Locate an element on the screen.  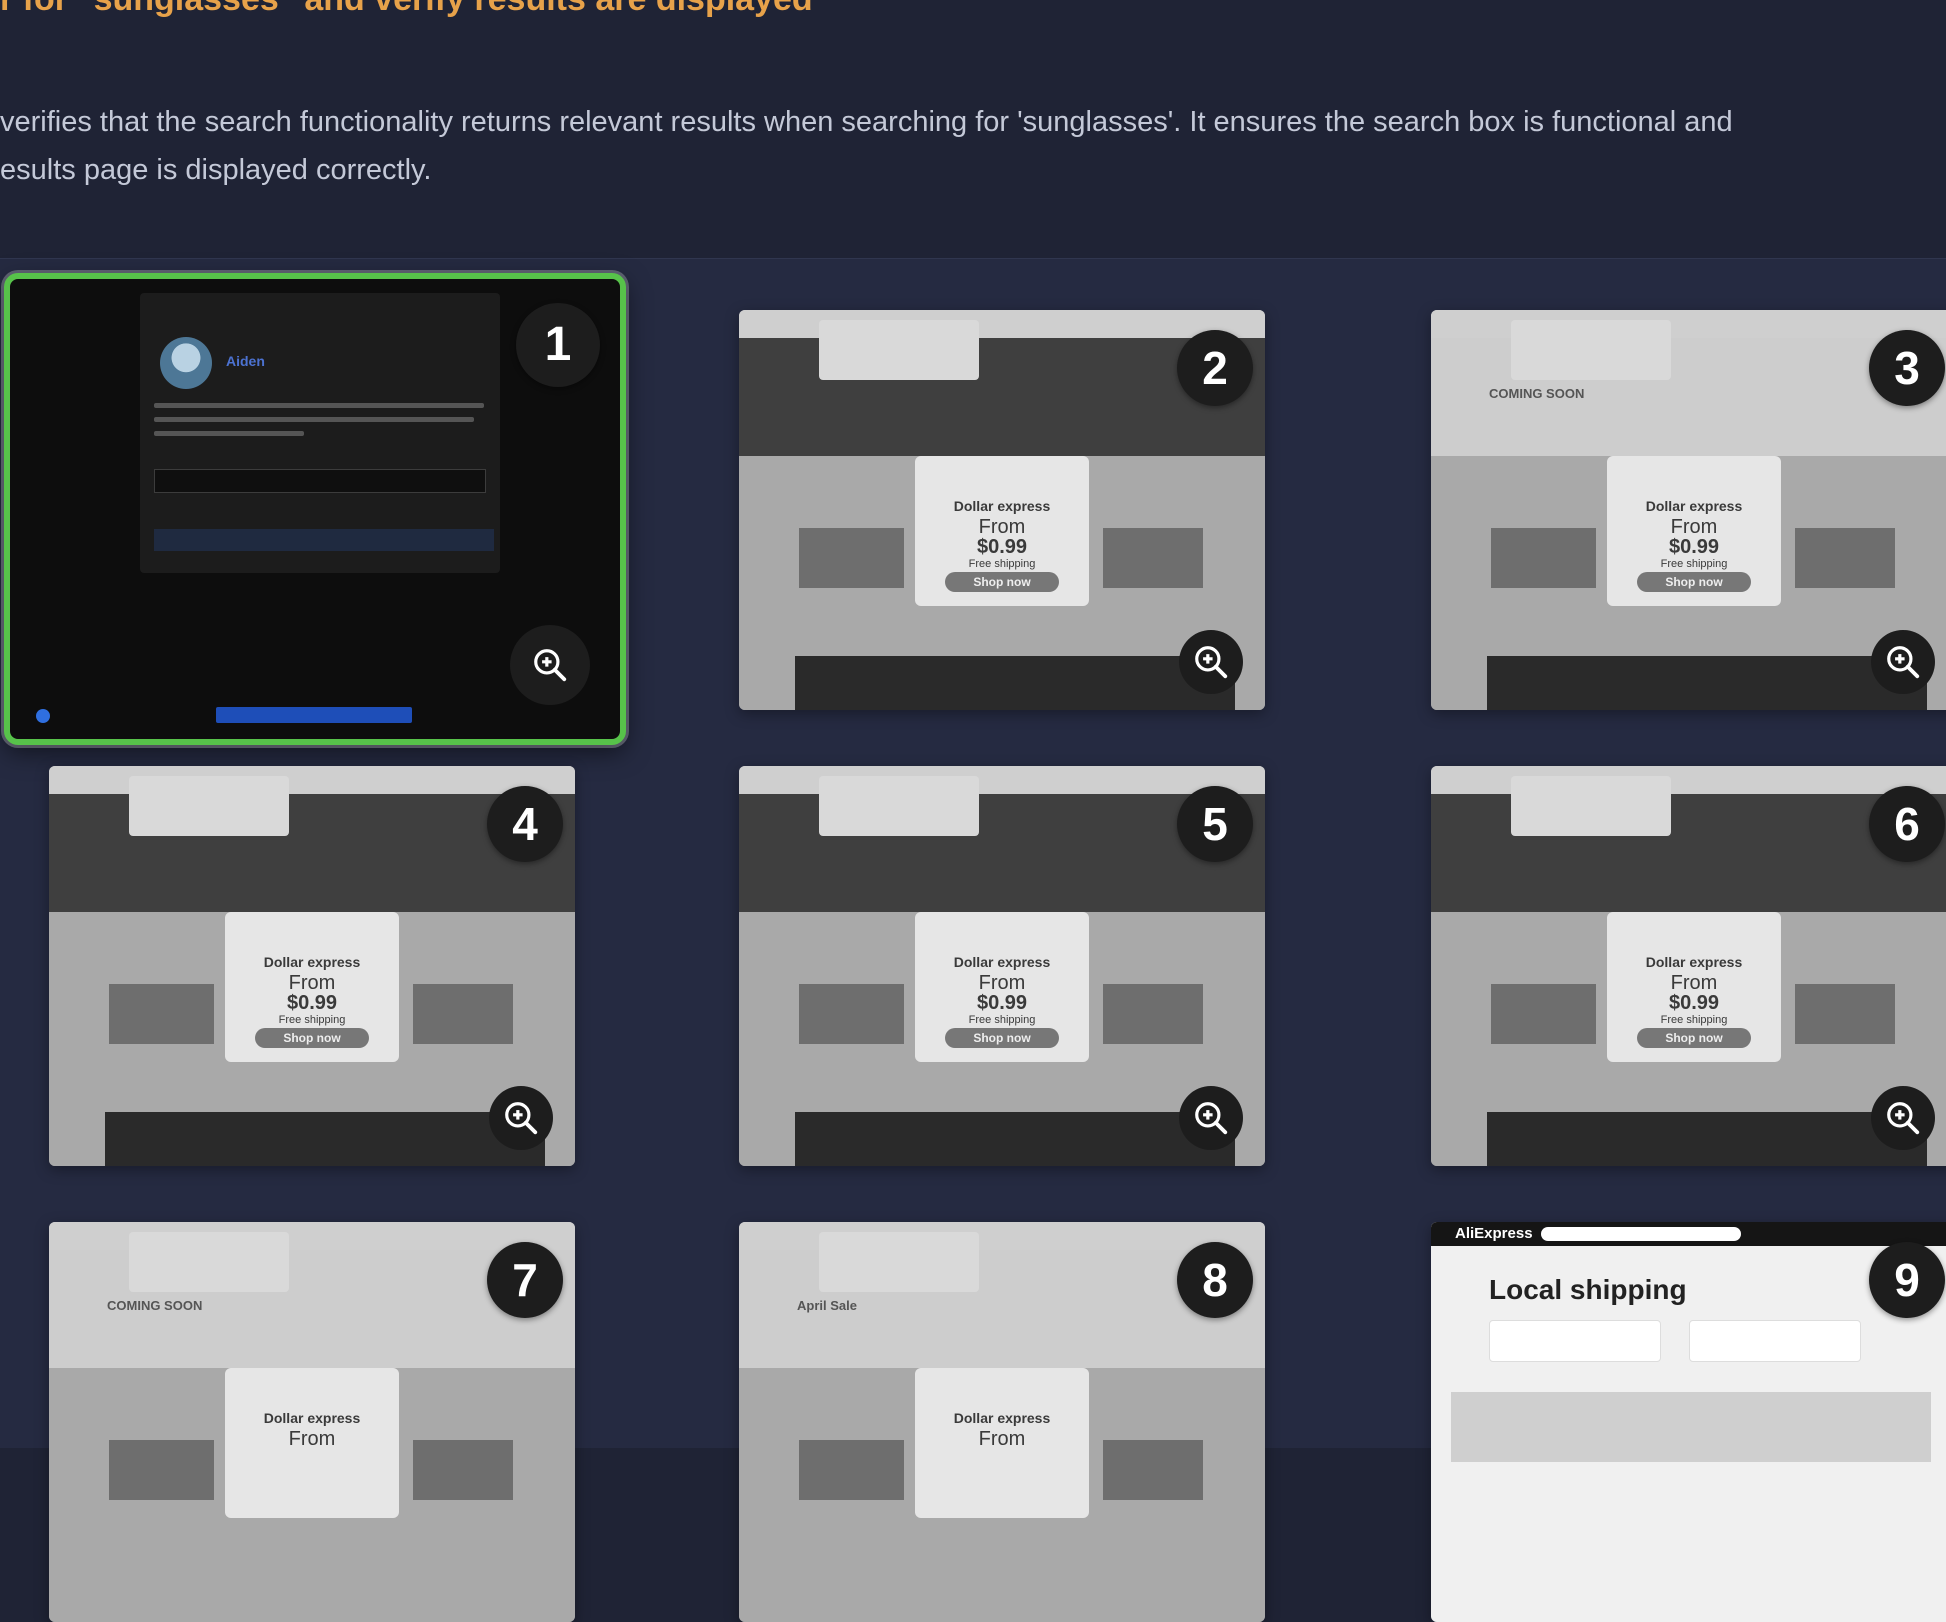
aliexpress-logo: AliExpress is located at coordinates (1494, 1233).